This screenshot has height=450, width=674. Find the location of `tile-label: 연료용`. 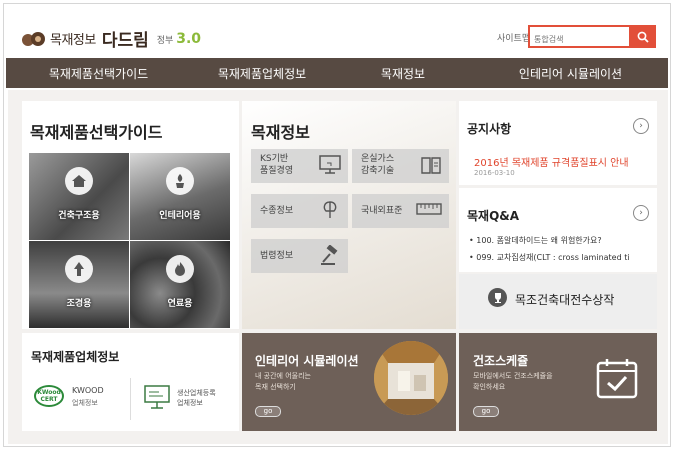

tile-label: 연료용 is located at coordinates (180, 304).